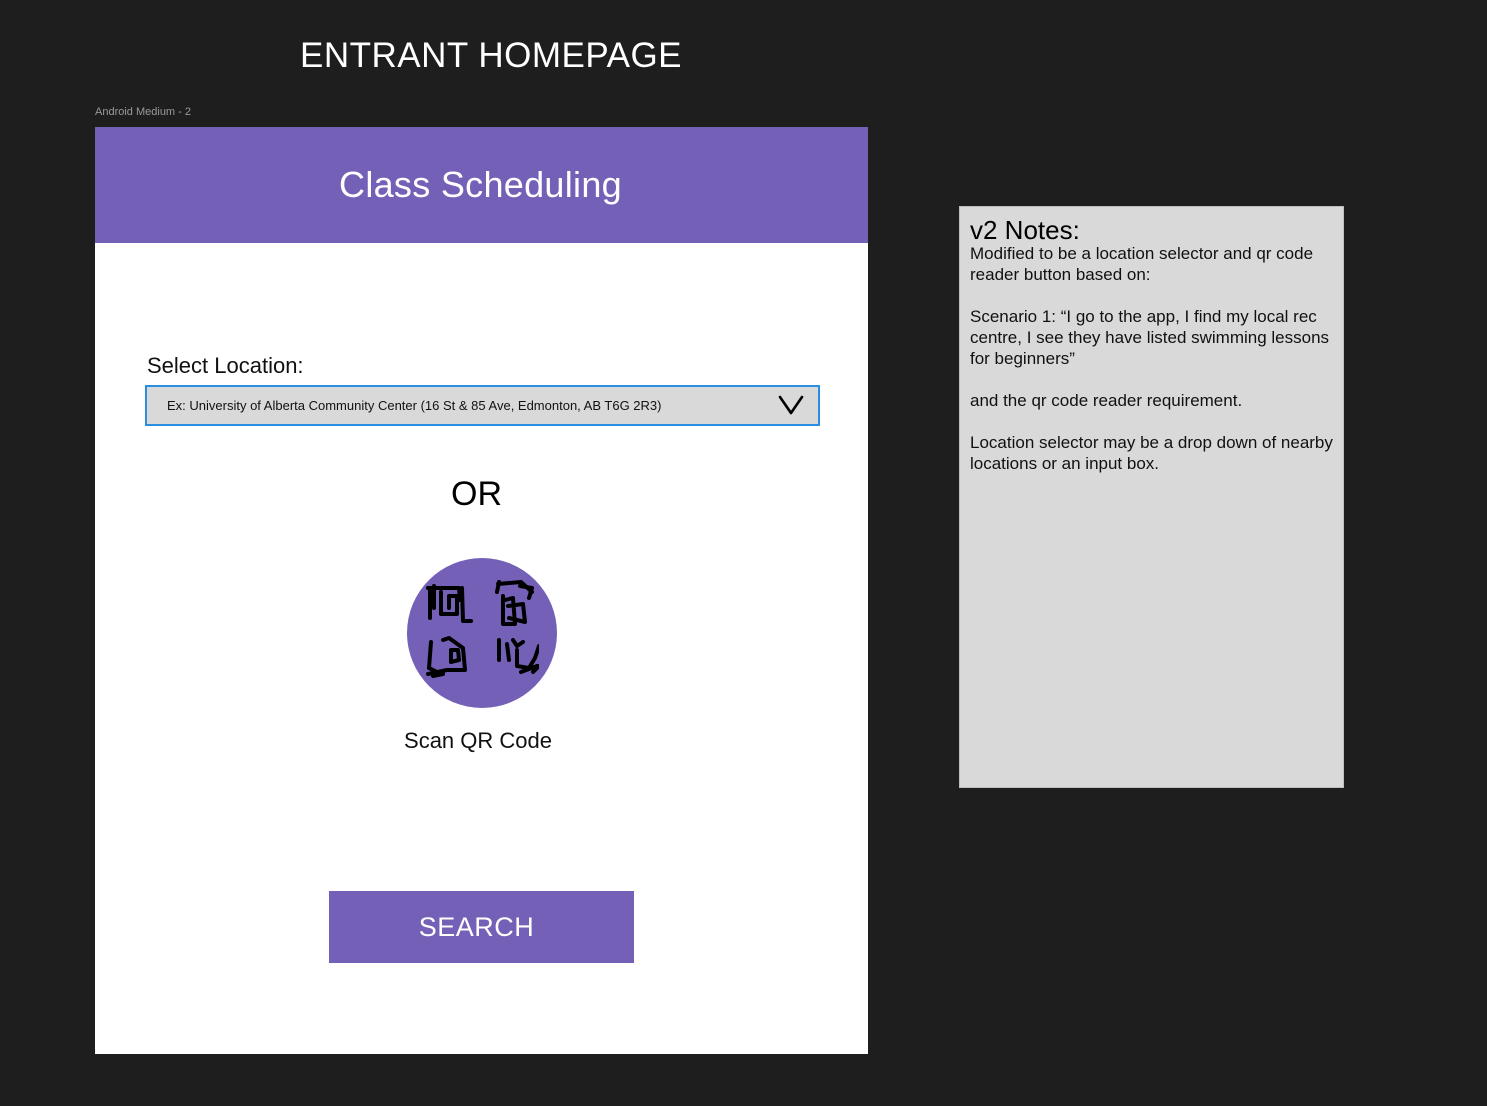 This screenshot has width=1487, height=1106. I want to click on app-title: Class Scheduling, so click(480, 184).